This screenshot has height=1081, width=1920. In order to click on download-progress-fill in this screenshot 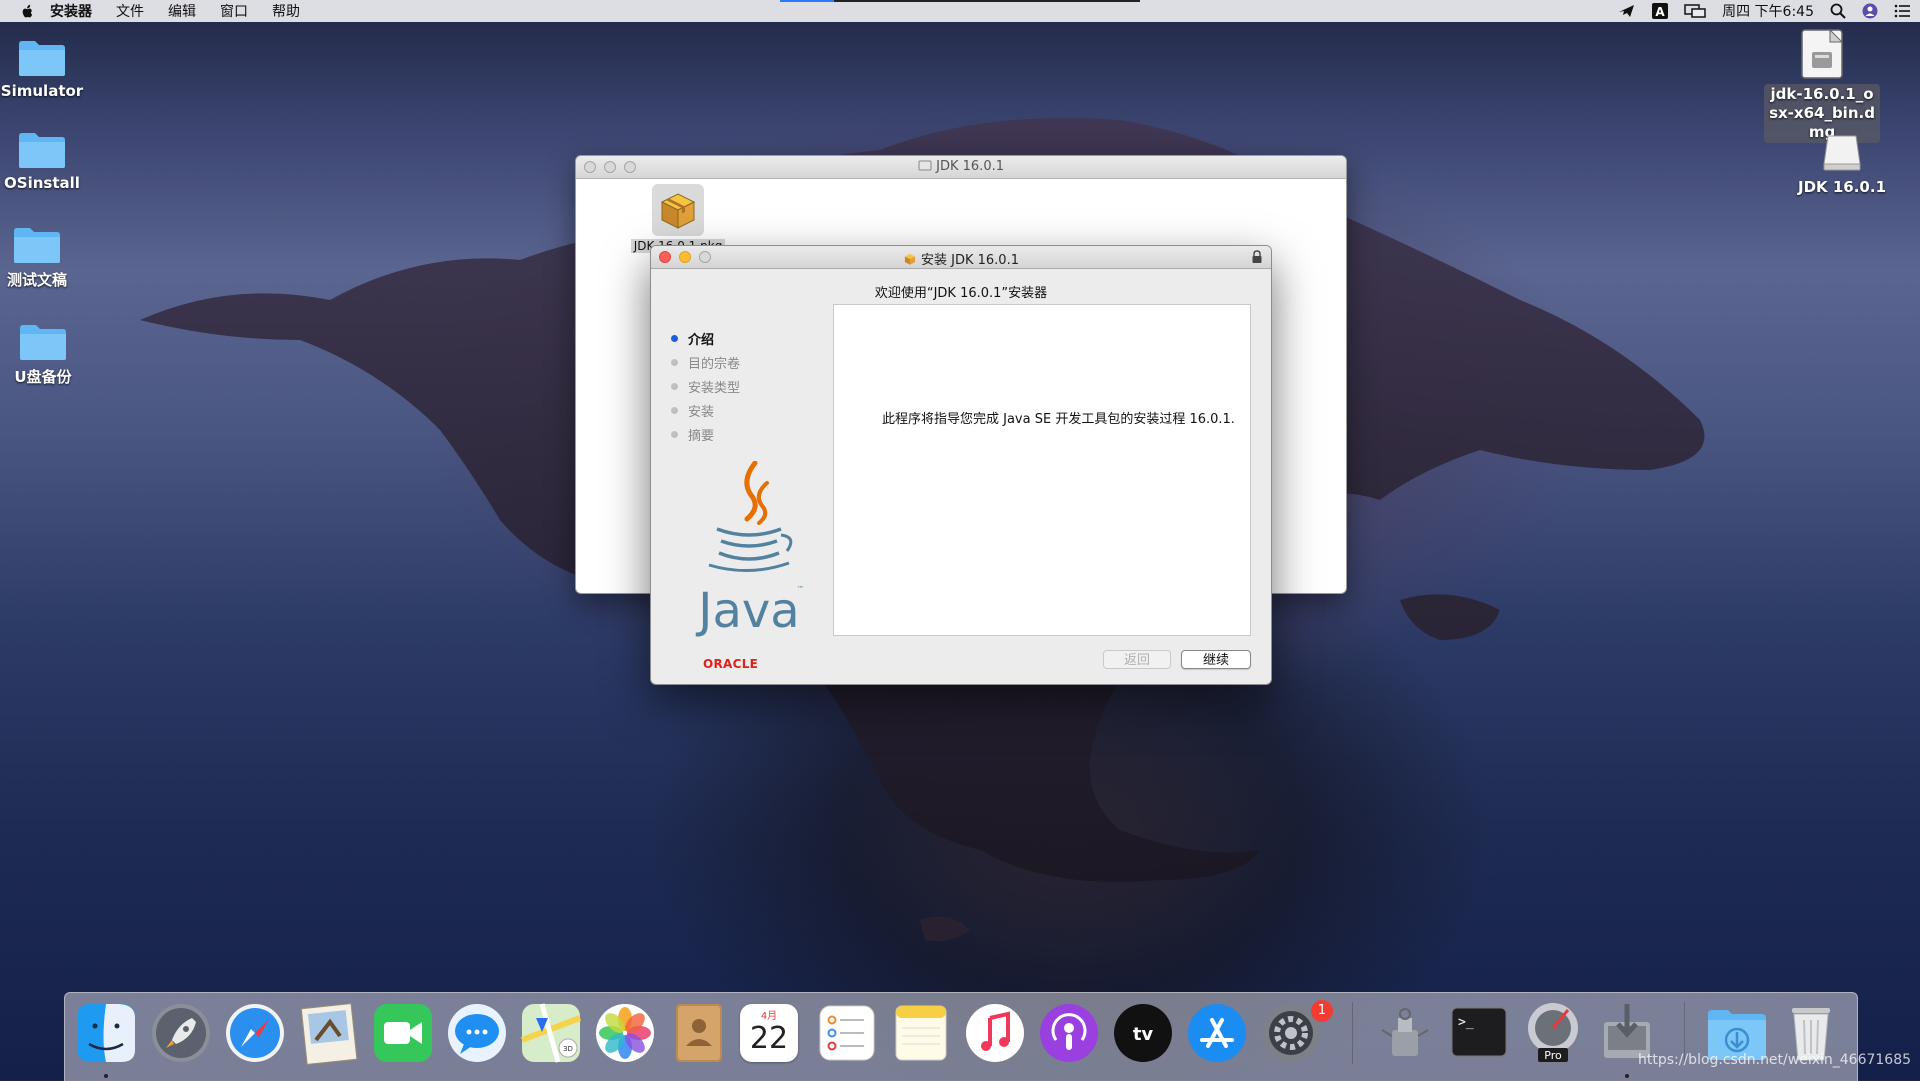, I will do `click(807, 1)`.